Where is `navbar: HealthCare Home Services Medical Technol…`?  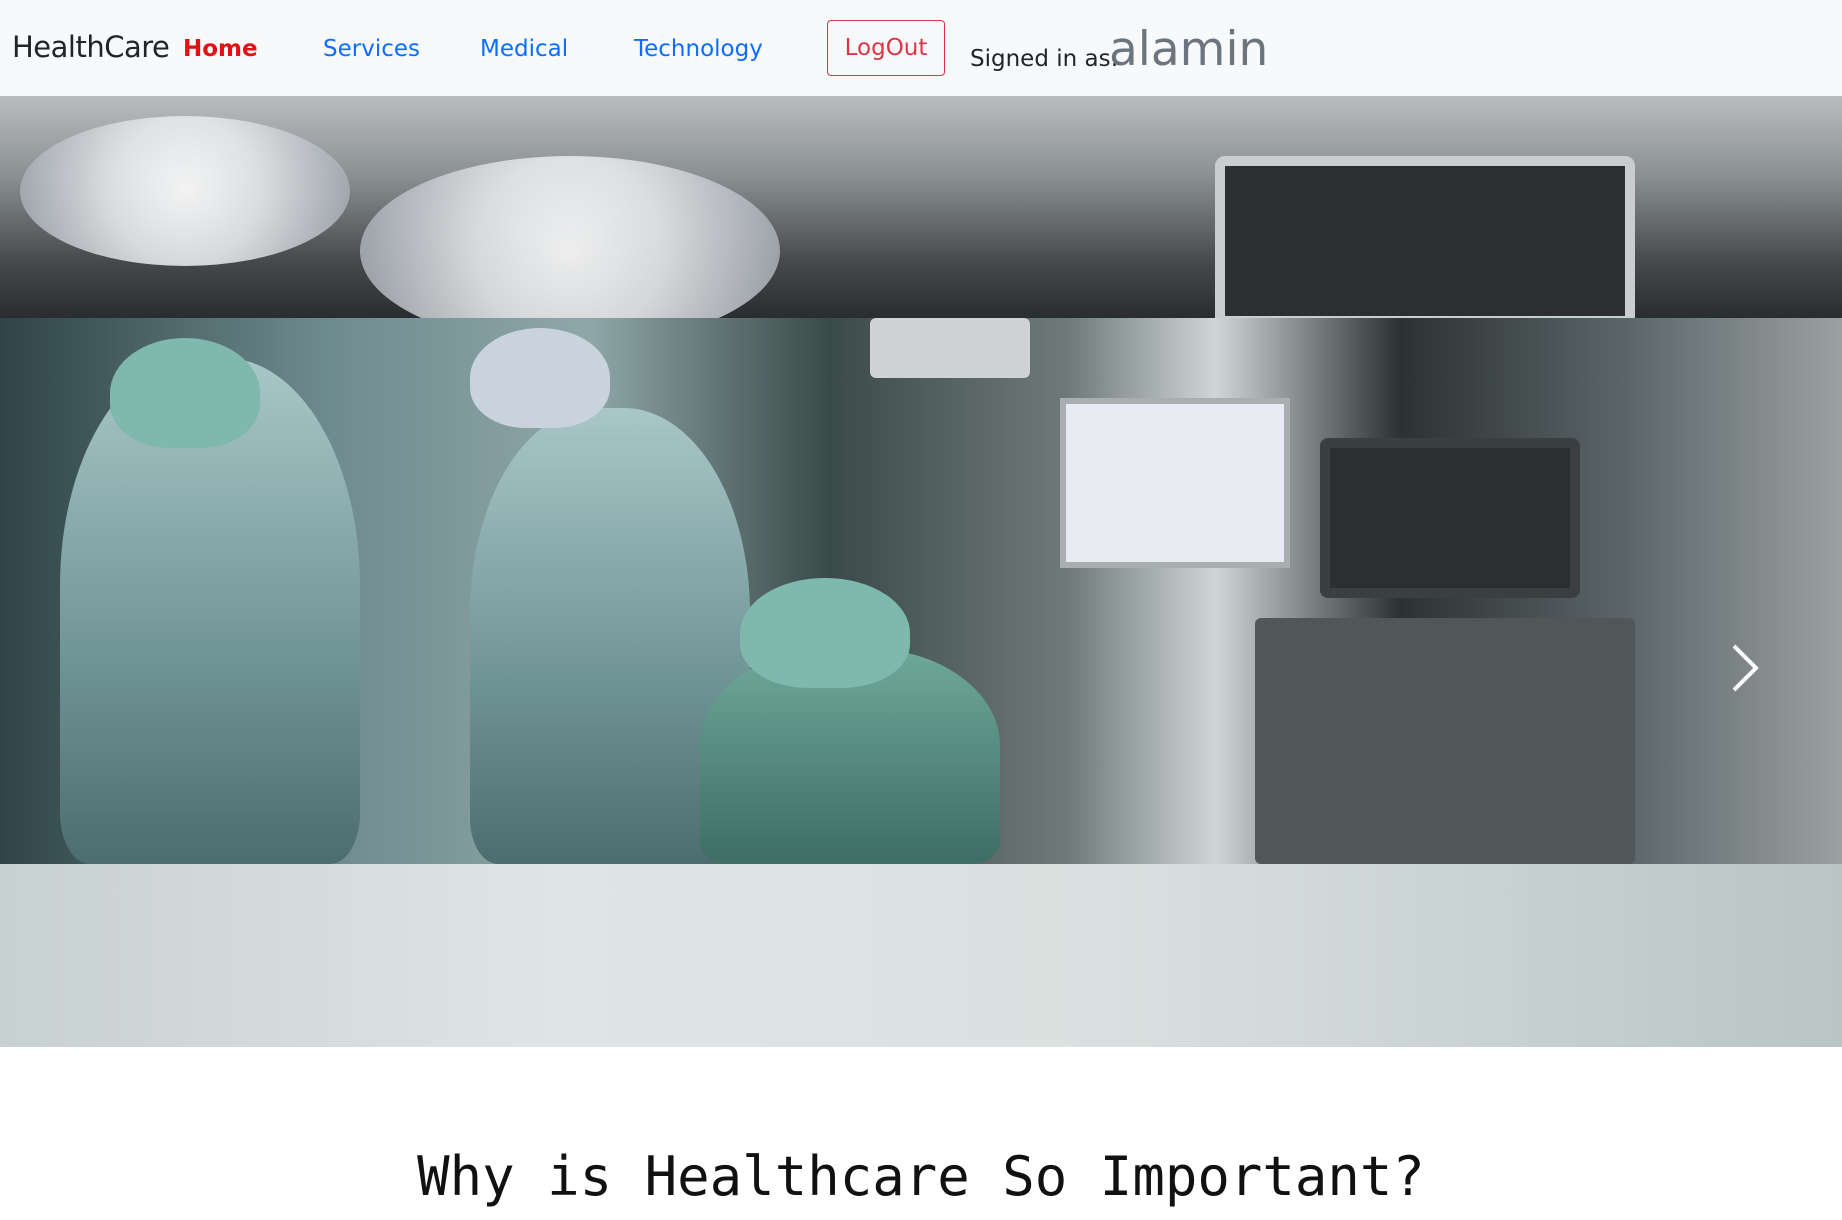 navbar: HealthCare Home Services Medical Technol… is located at coordinates (921, 48).